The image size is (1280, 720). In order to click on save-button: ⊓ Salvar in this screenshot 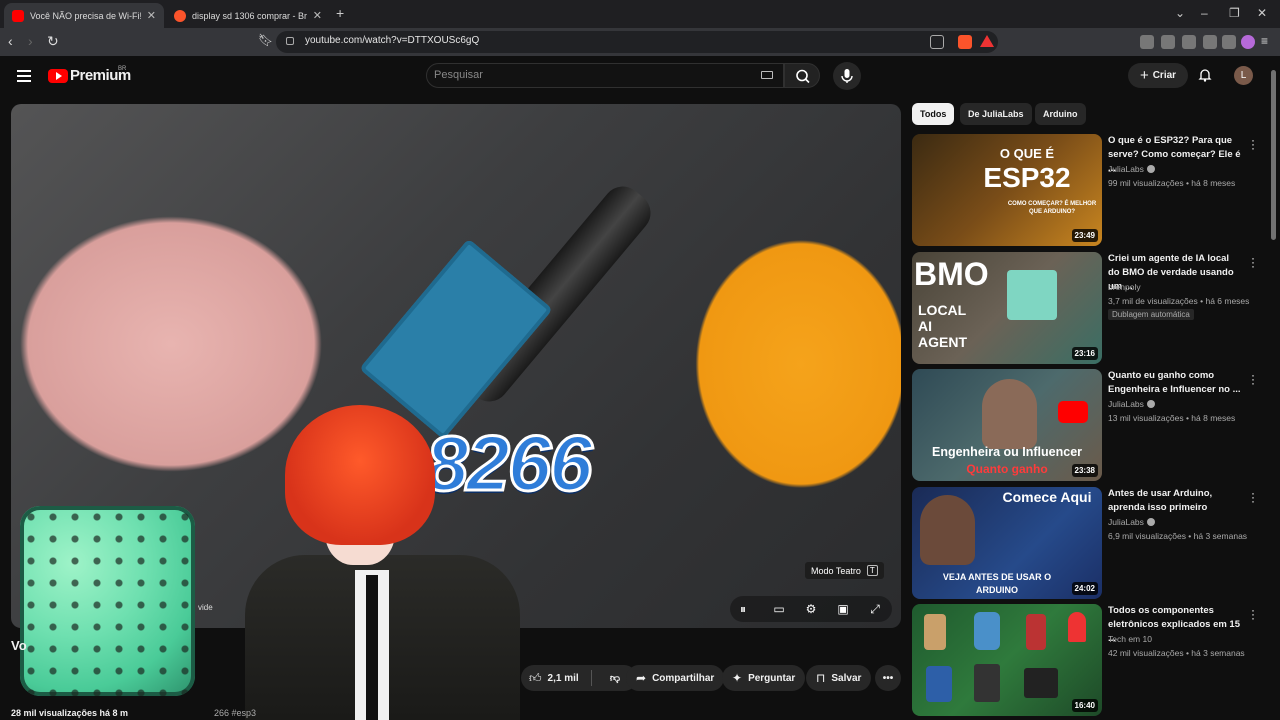, I will do `click(839, 678)`.